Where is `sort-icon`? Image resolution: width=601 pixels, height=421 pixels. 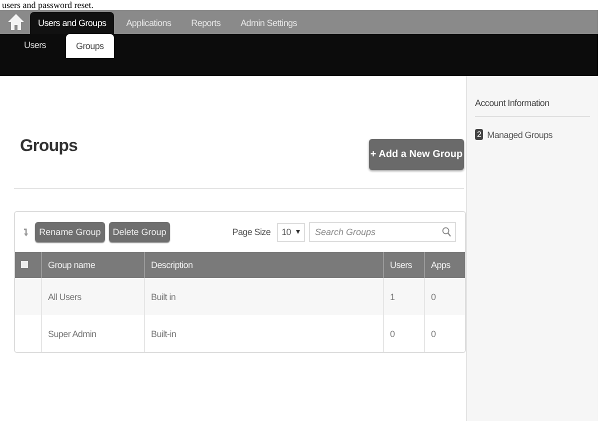 sort-icon is located at coordinates (26, 232).